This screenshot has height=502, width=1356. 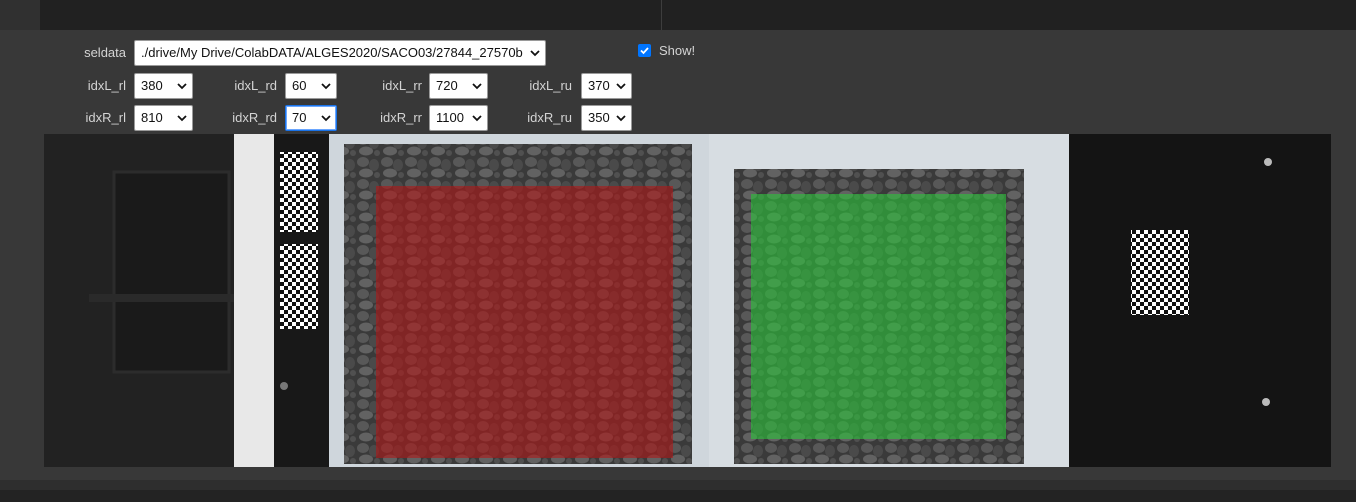 What do you see at coordinates (299, 117) in the screenshot?
I see `idxR-rd-value: 70` at bounding box center [299, 117].